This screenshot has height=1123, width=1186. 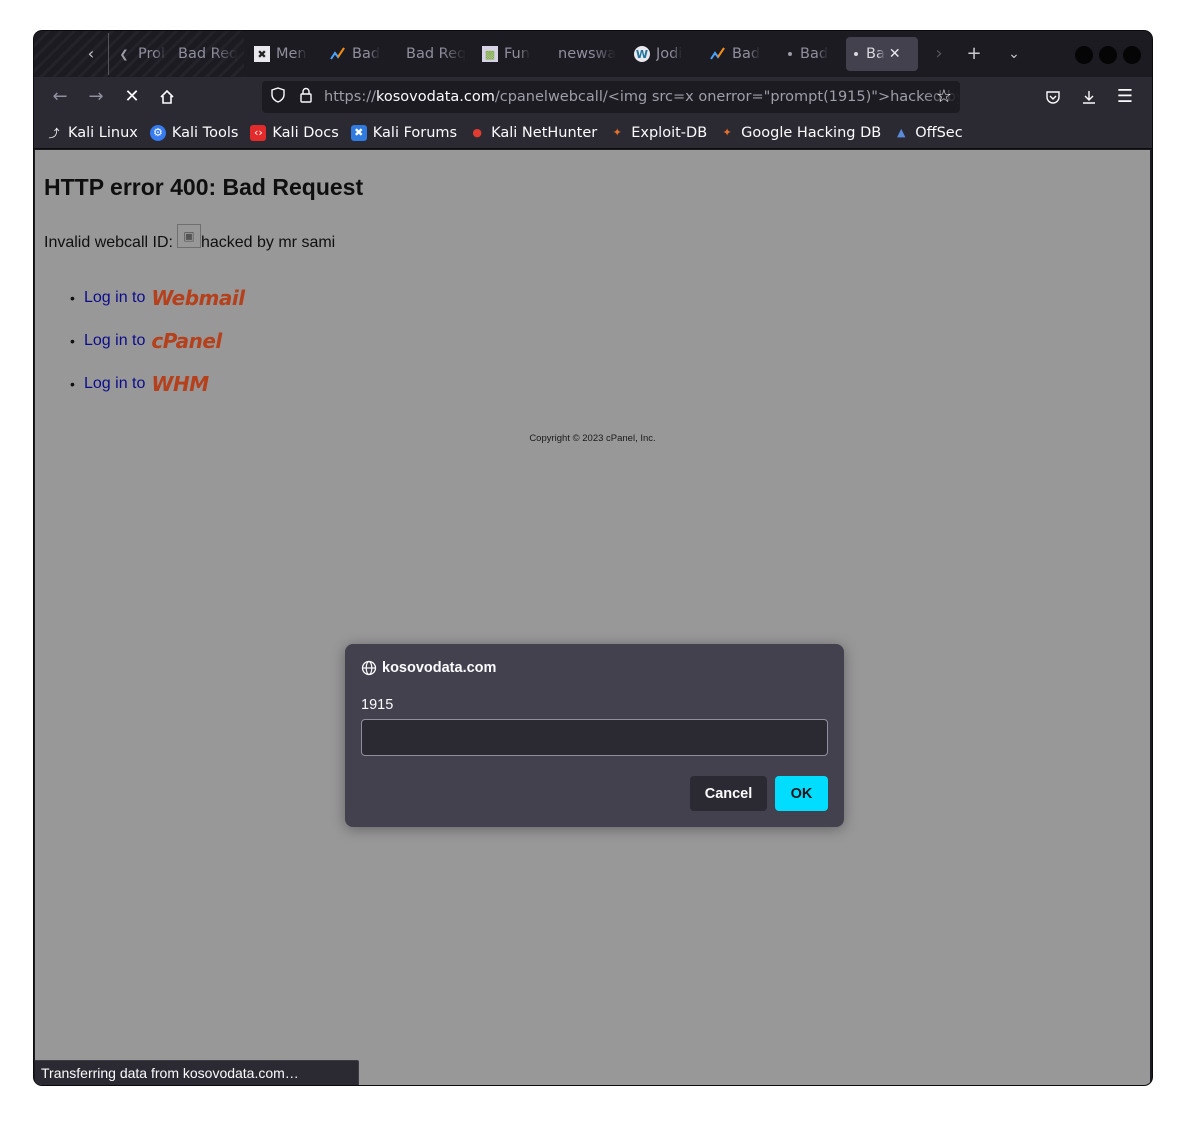 I want to click on minimize-button, so click(x=1084, y=55).